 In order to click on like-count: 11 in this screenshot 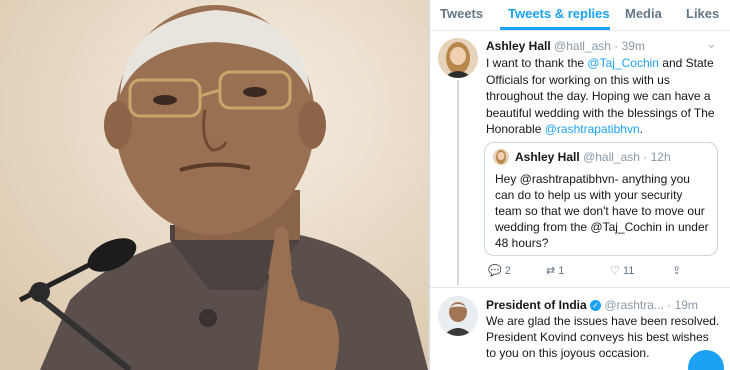, I will do `click(628, 271)`.